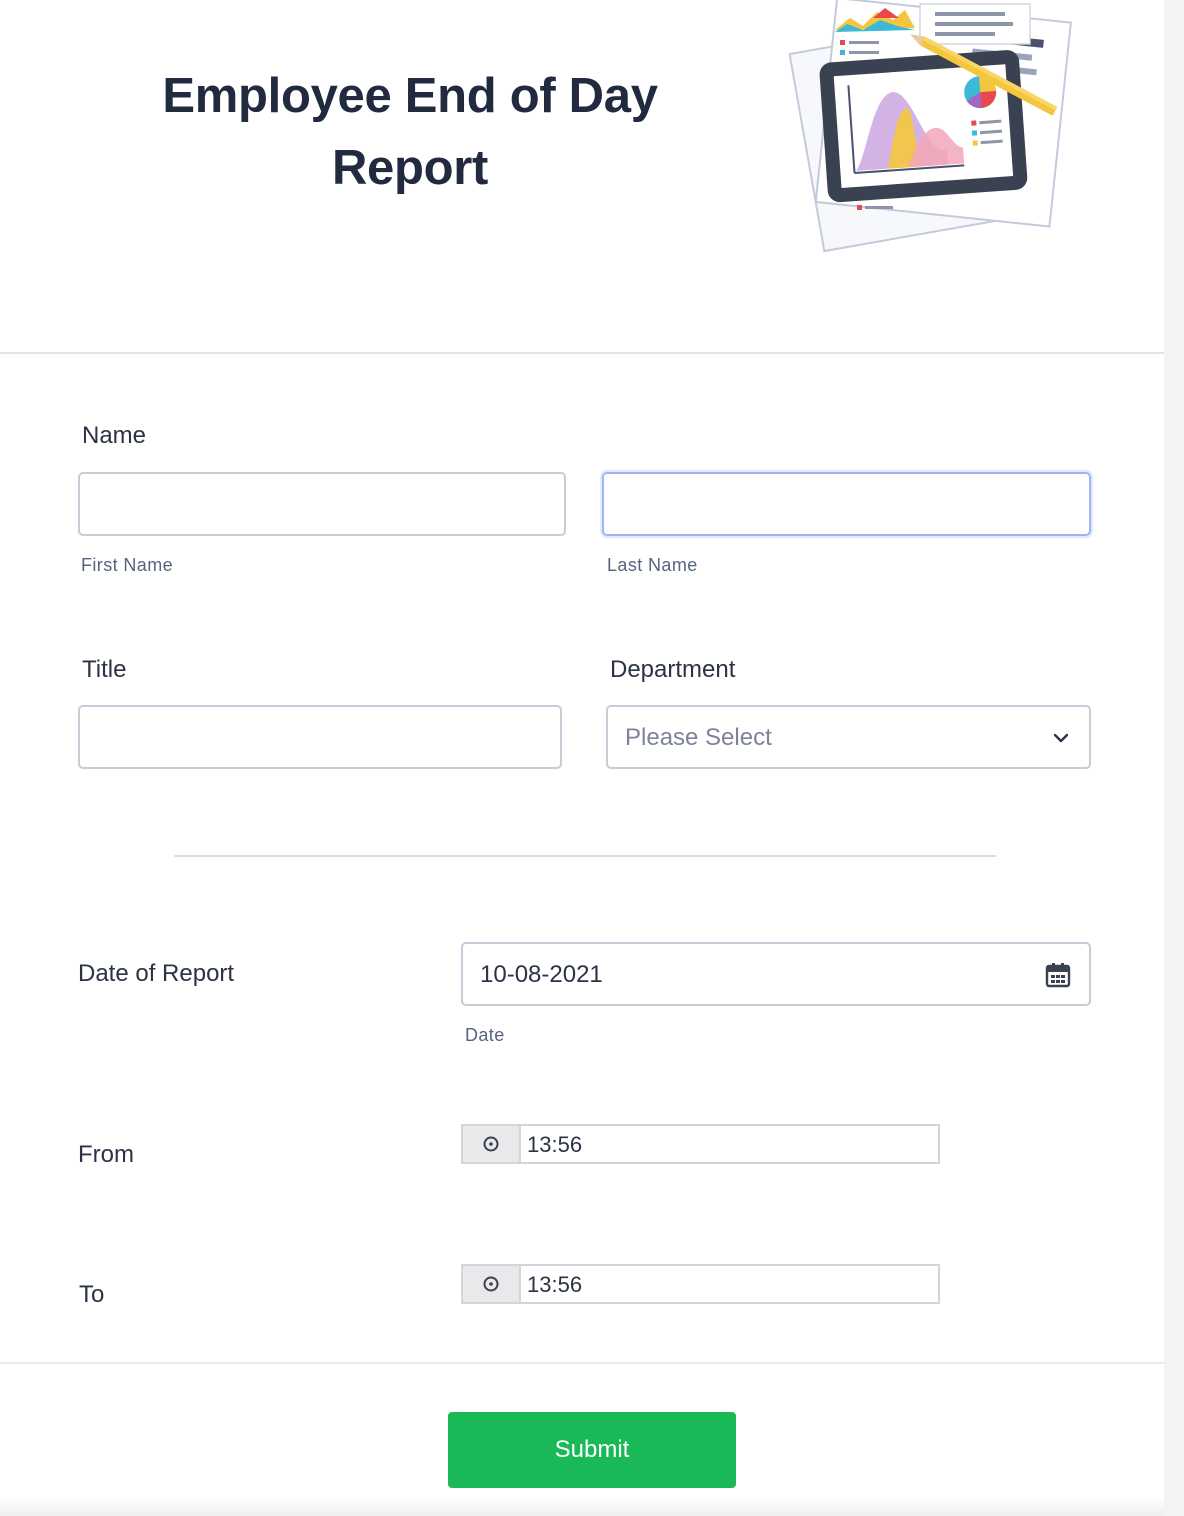  What do you see at coordinates (114, 435) in the screenshot?
I see `name-label: Name` at bounding box center [114, 435].